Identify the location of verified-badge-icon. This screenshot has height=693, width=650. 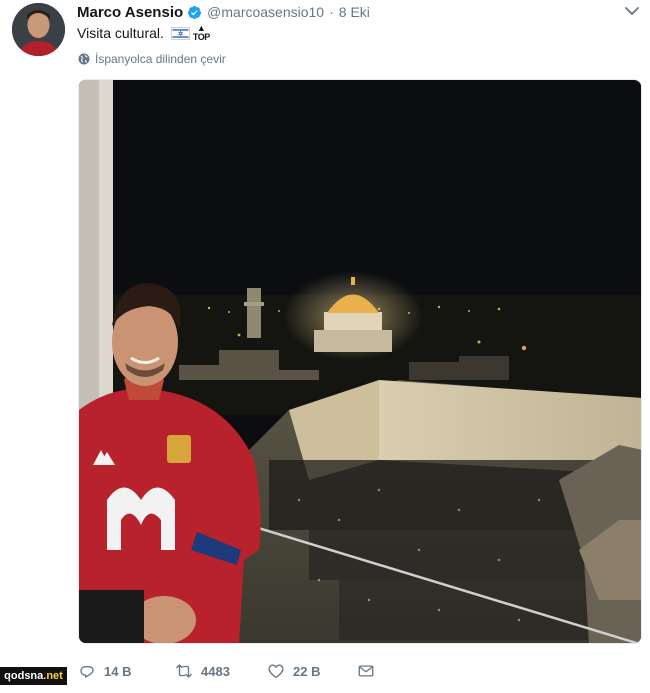
(195, 12).